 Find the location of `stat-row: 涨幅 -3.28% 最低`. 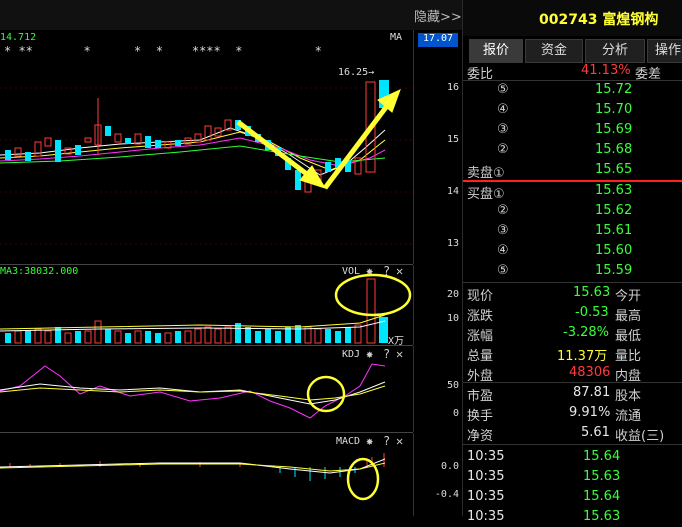

stat-row: 涨幅 -3.28% 最低 is located at coordinates (572, 333).